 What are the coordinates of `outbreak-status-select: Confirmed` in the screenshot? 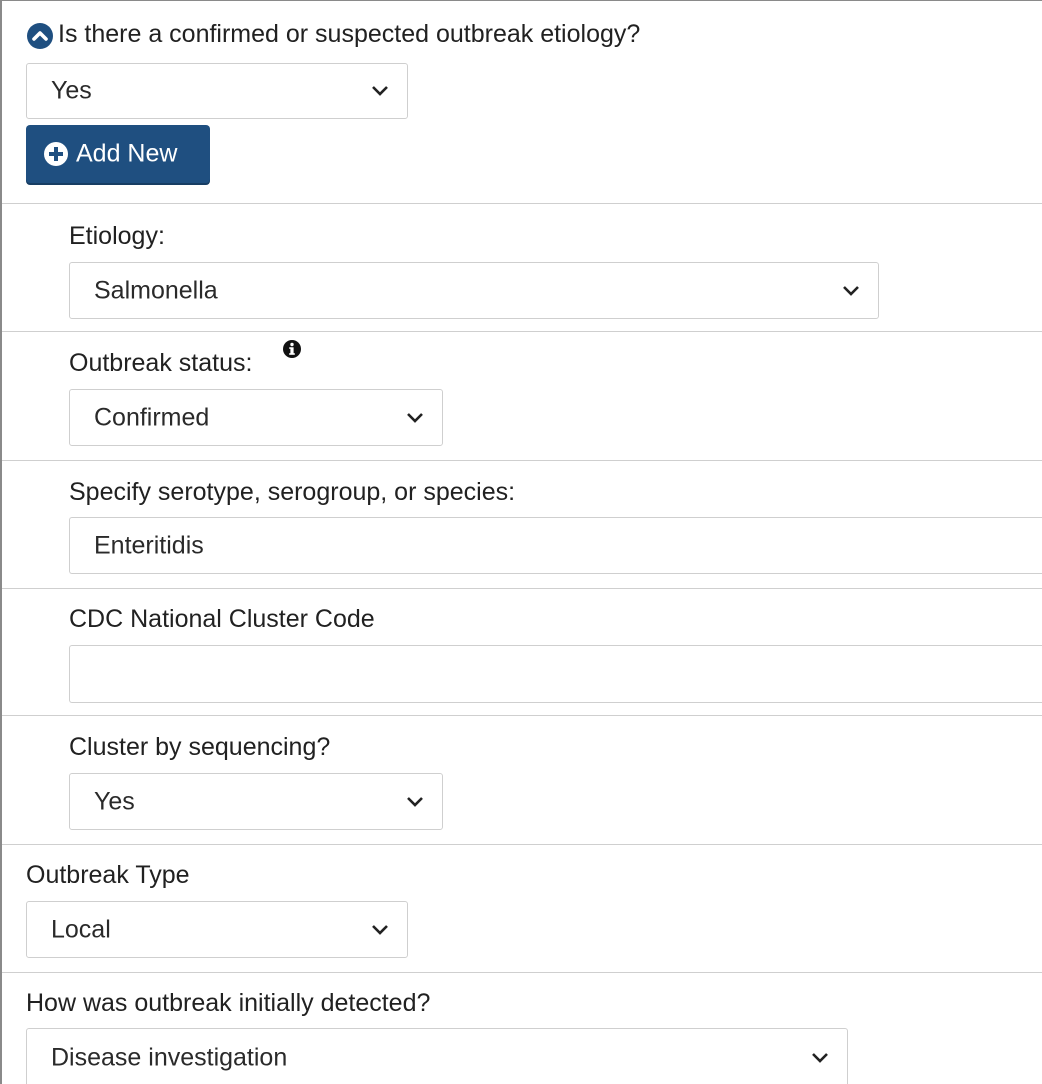 It's located at (256, 417).